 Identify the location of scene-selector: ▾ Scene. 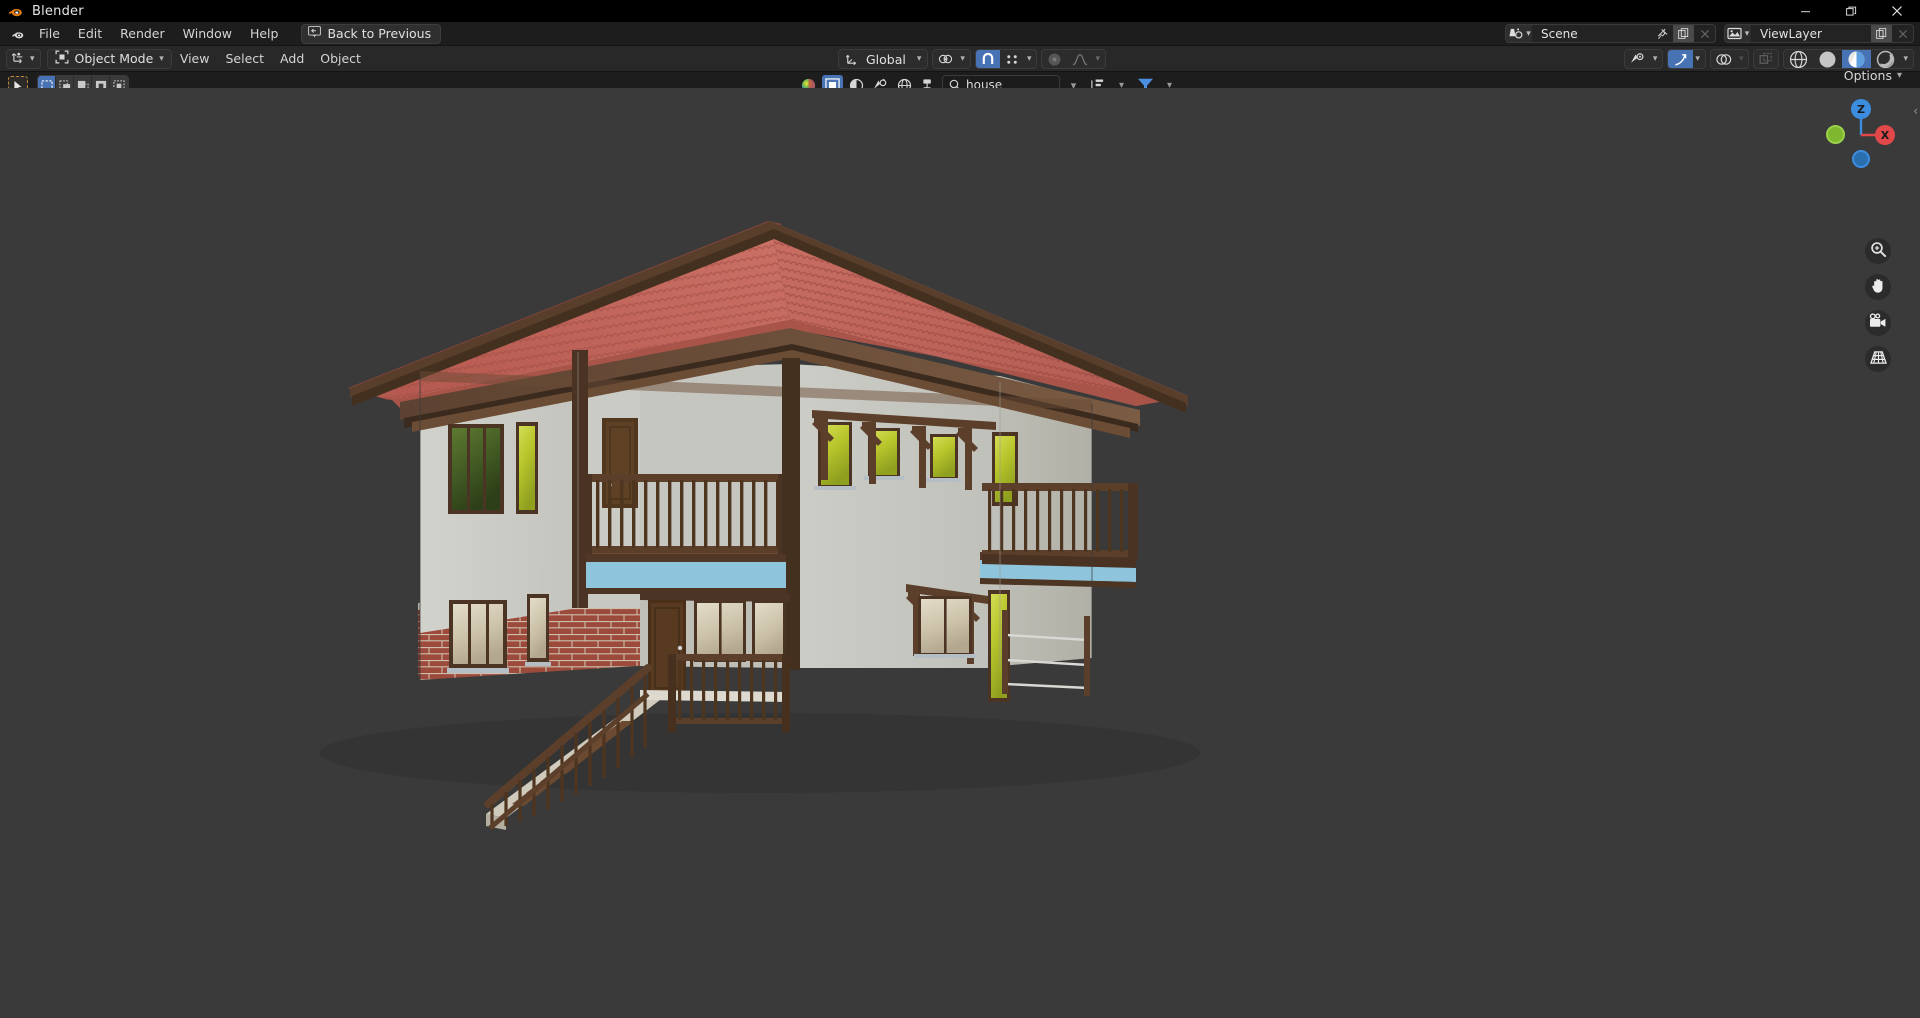
(1610, 33).